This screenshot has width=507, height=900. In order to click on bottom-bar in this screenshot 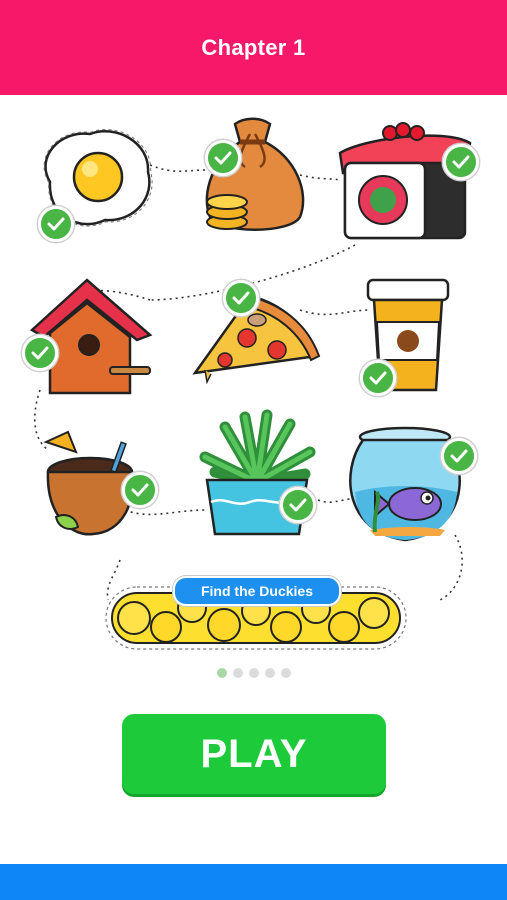, I will do `click(253, 882)`.